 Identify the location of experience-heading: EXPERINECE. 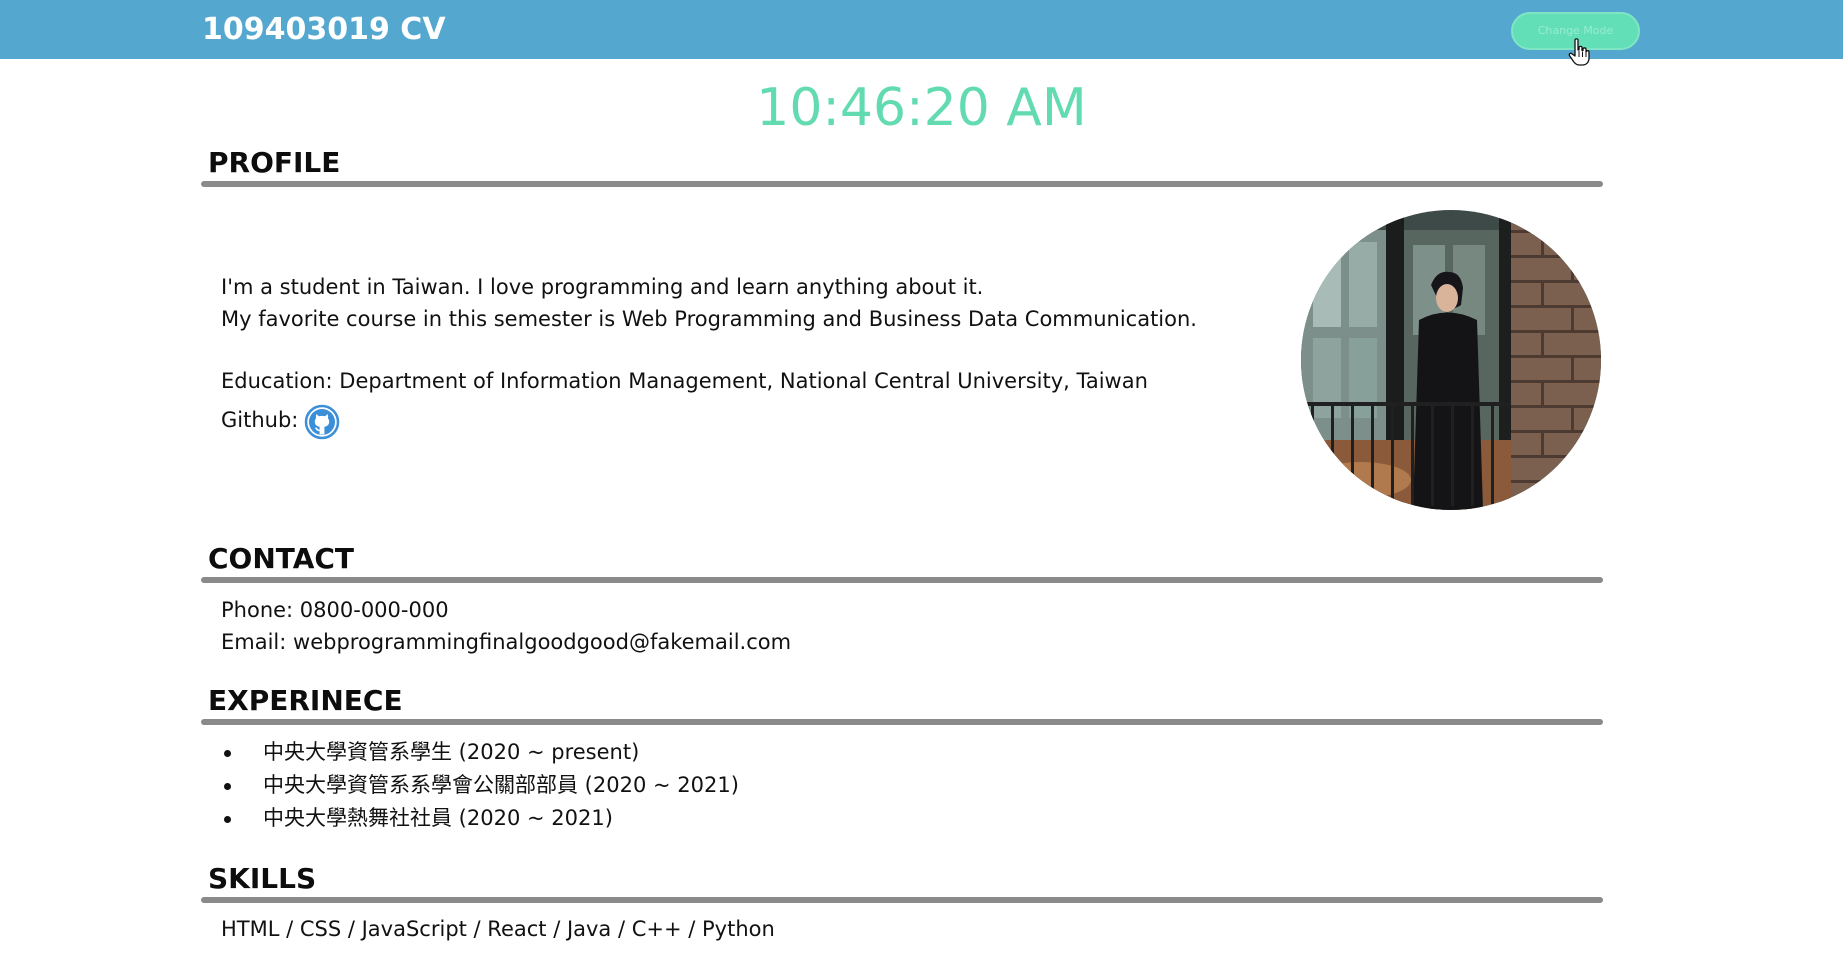
(305, 700).